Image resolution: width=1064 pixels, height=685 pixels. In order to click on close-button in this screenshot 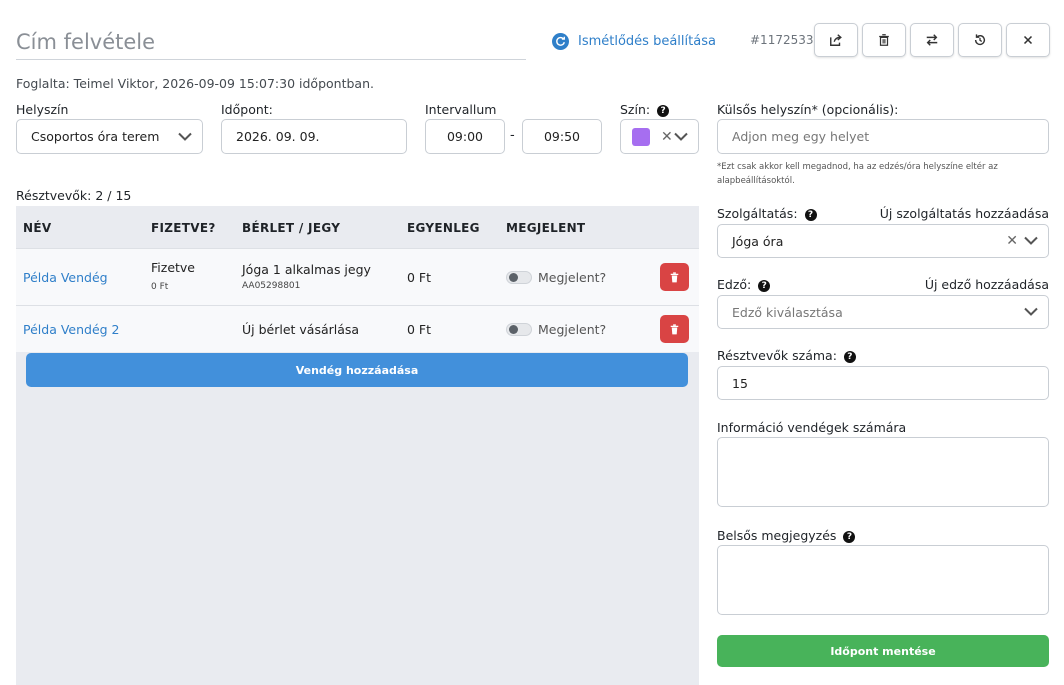, I will do `click(1028, 40)`.